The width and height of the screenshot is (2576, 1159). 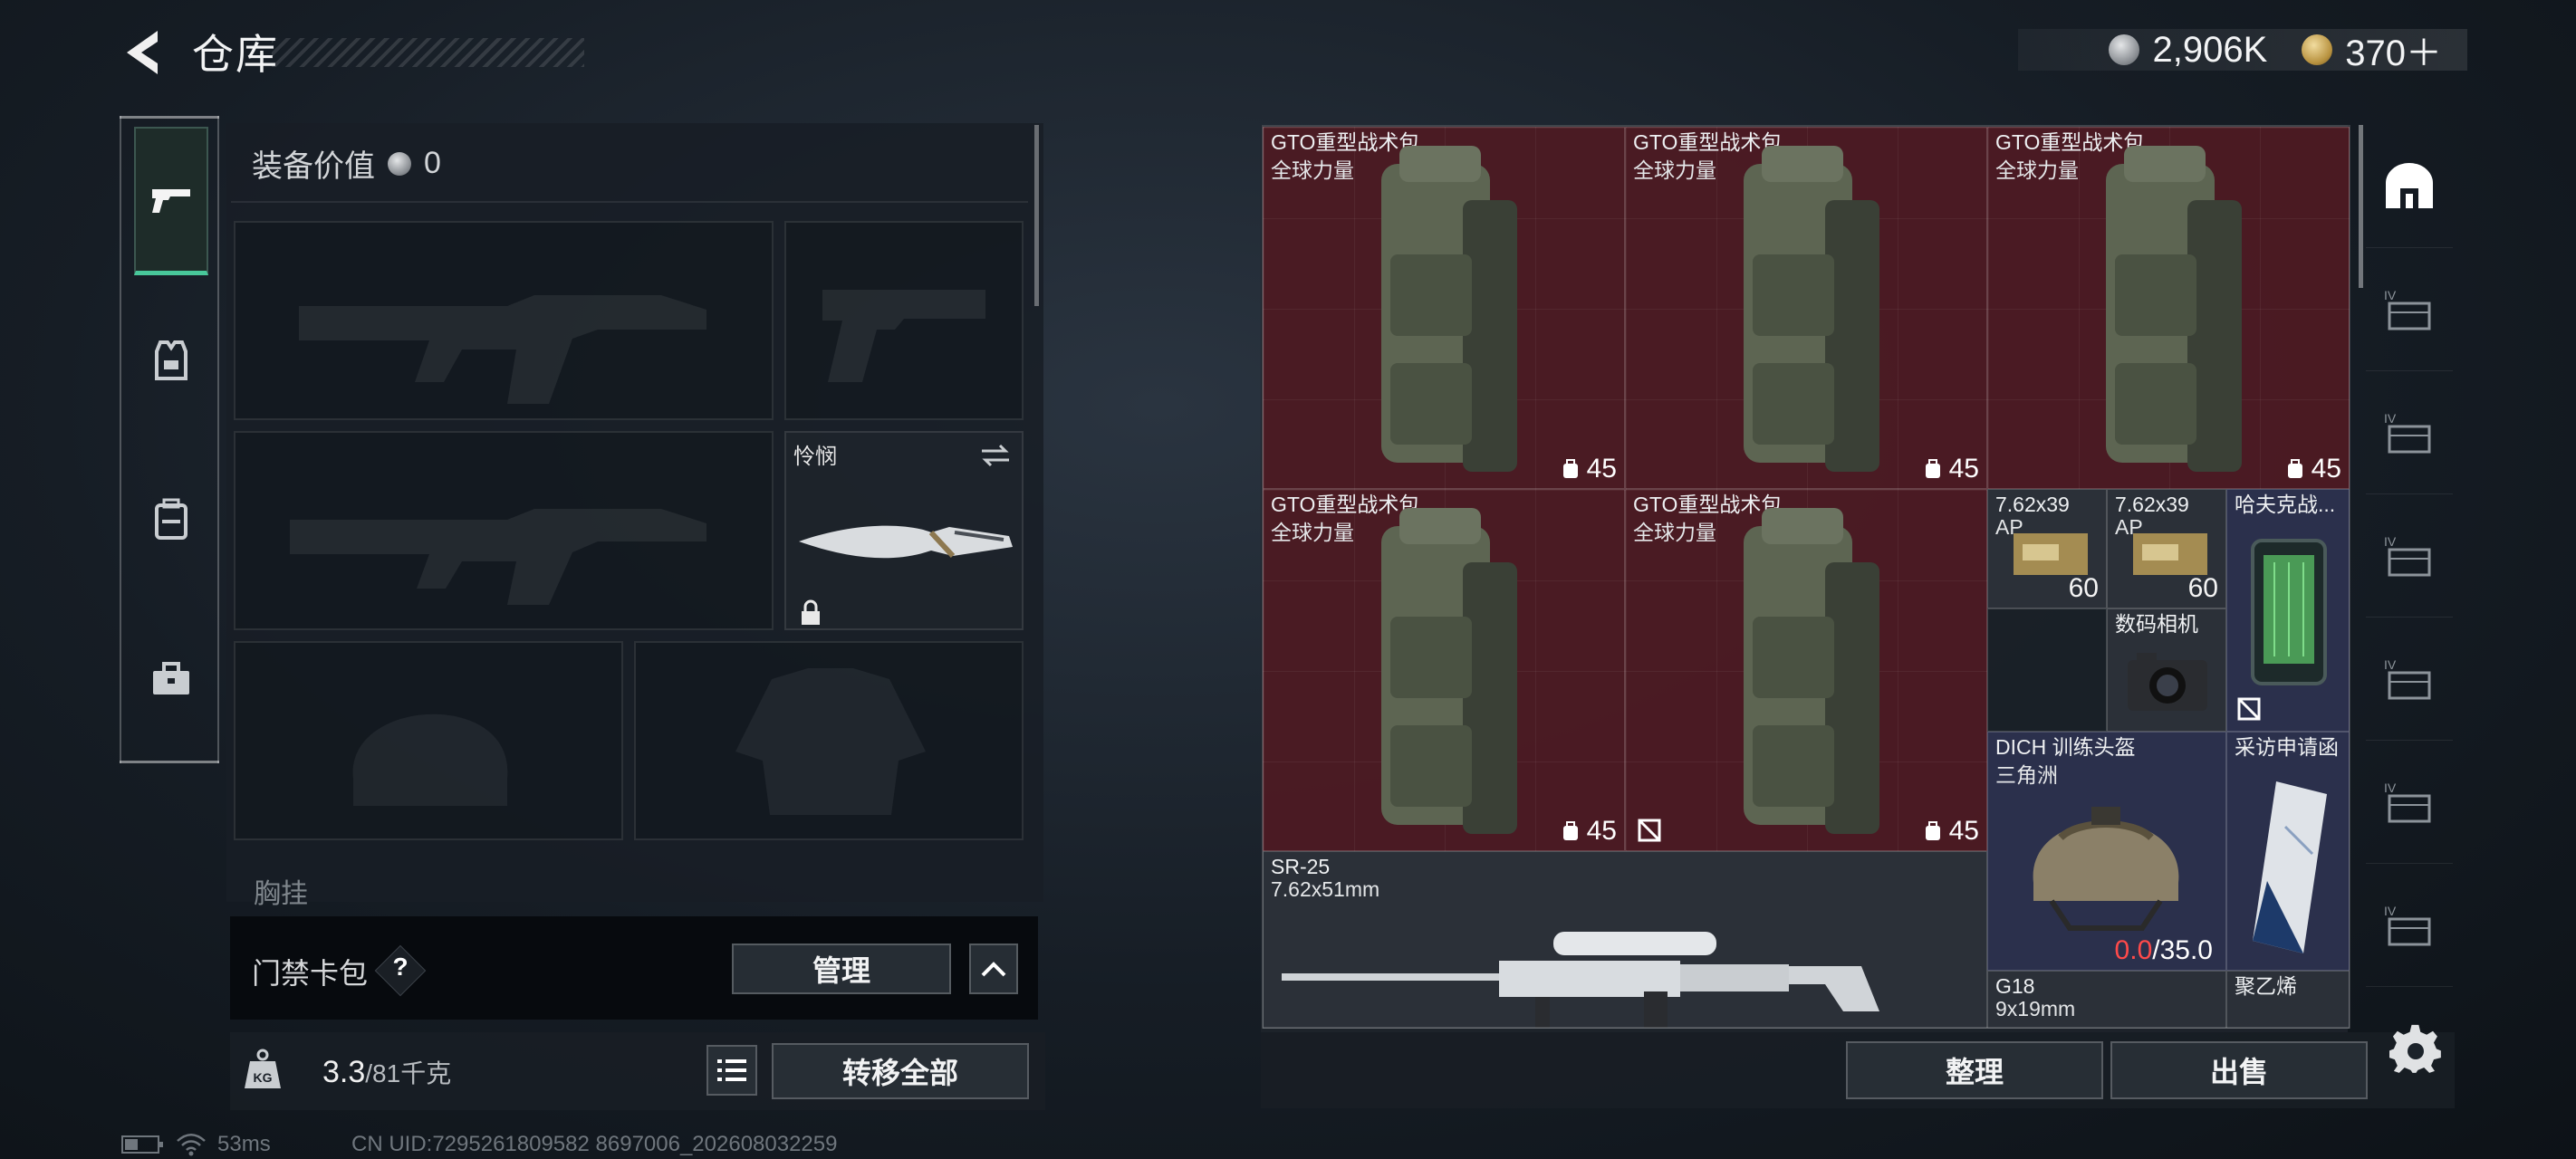 What do you see at coordinates (2170, 554) in the screenshot?
I see `ammo-box-icon` at bounding box center [2170, 554].